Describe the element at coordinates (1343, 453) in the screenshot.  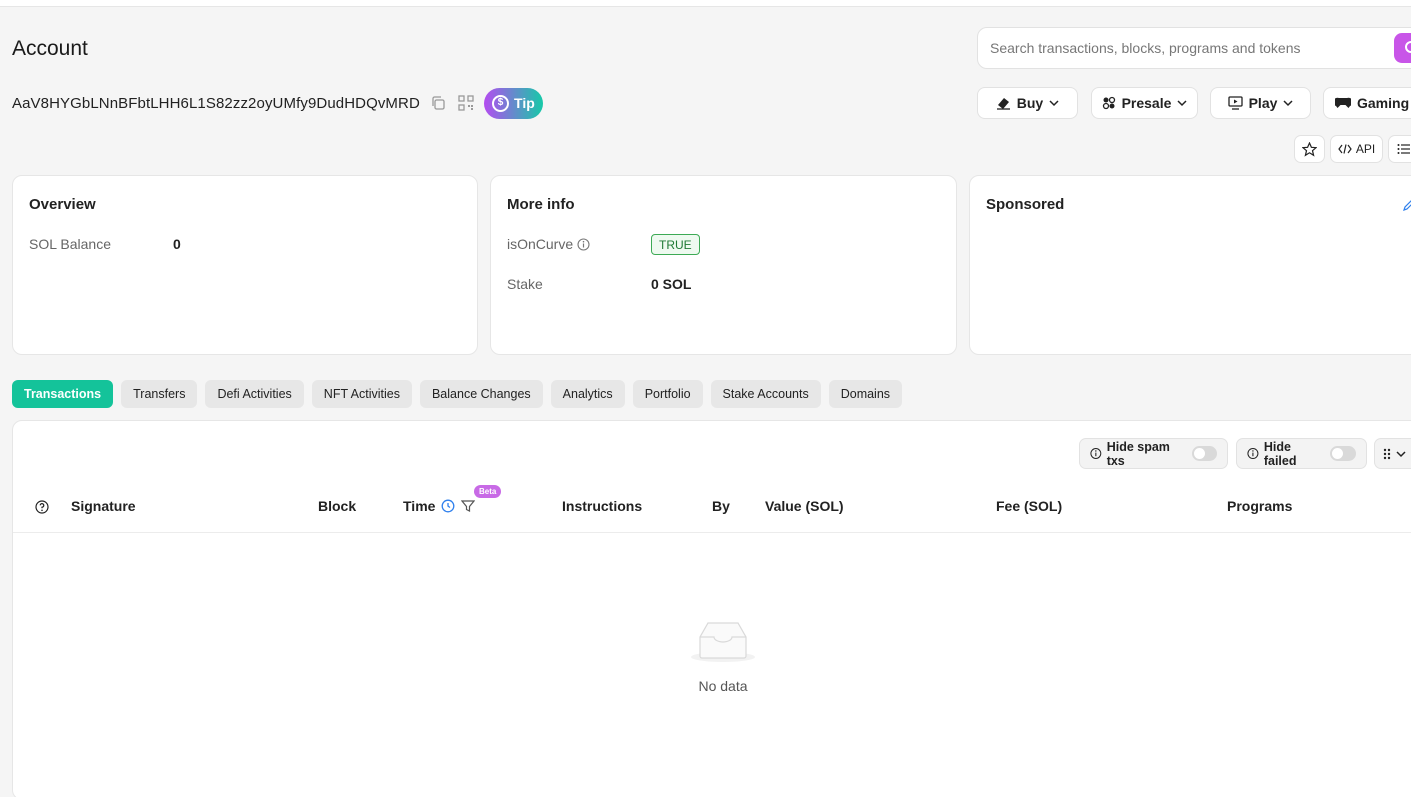
I see `hide-failed-switch` at that location.